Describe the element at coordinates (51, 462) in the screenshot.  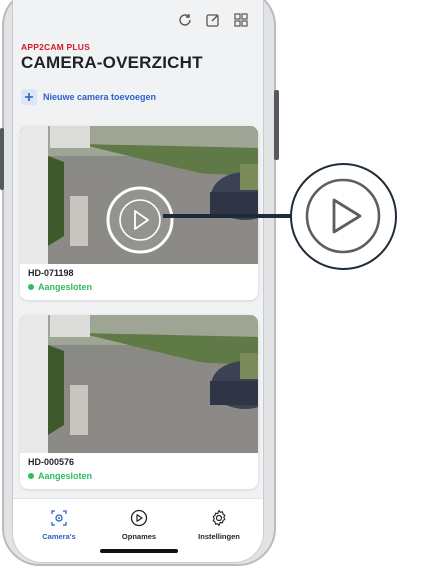
I see `camera-name: HD-000576` at that location.